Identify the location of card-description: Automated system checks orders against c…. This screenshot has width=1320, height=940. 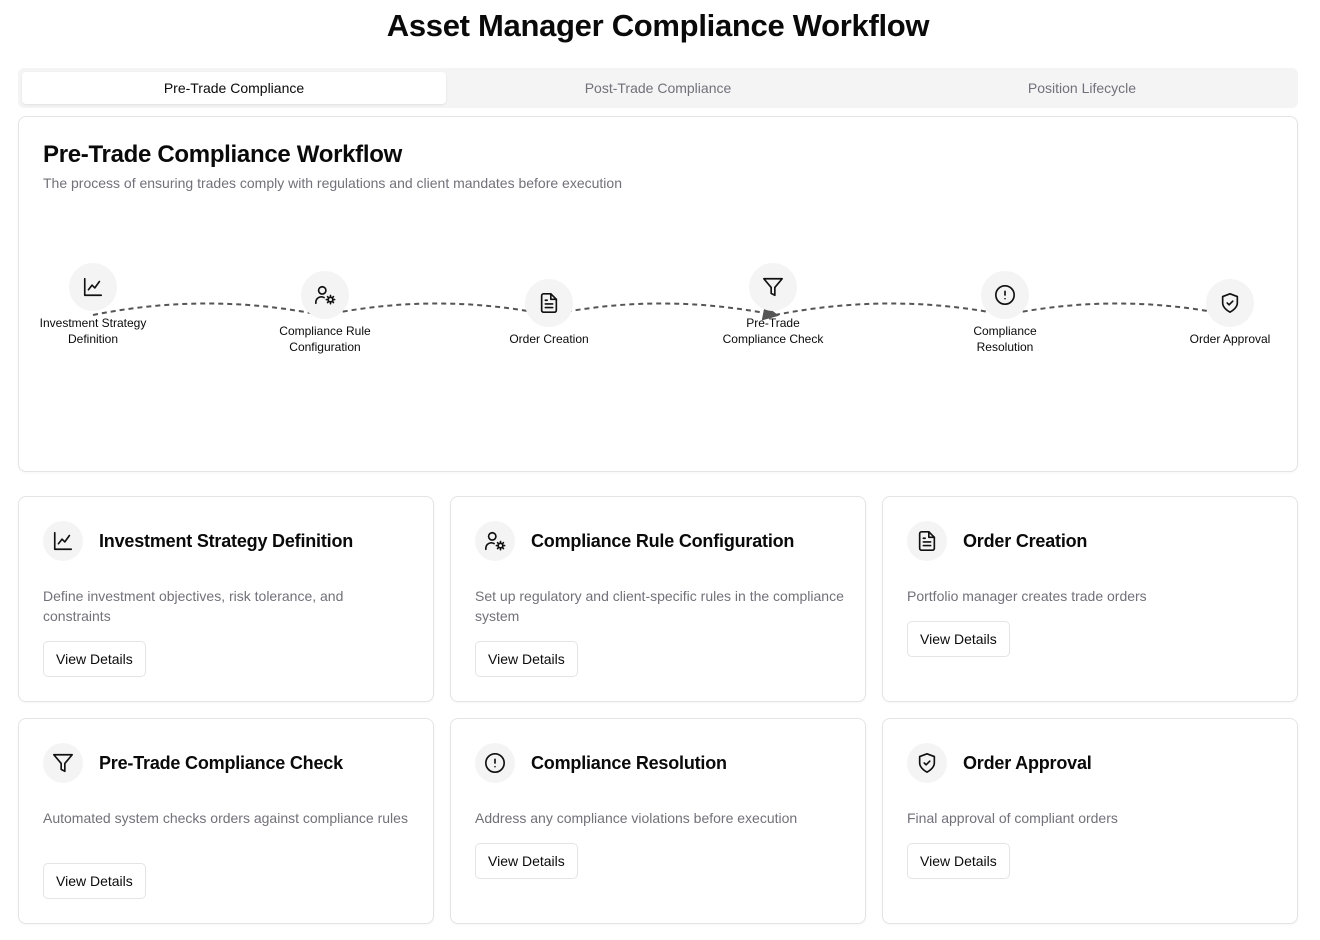
(225, 818).